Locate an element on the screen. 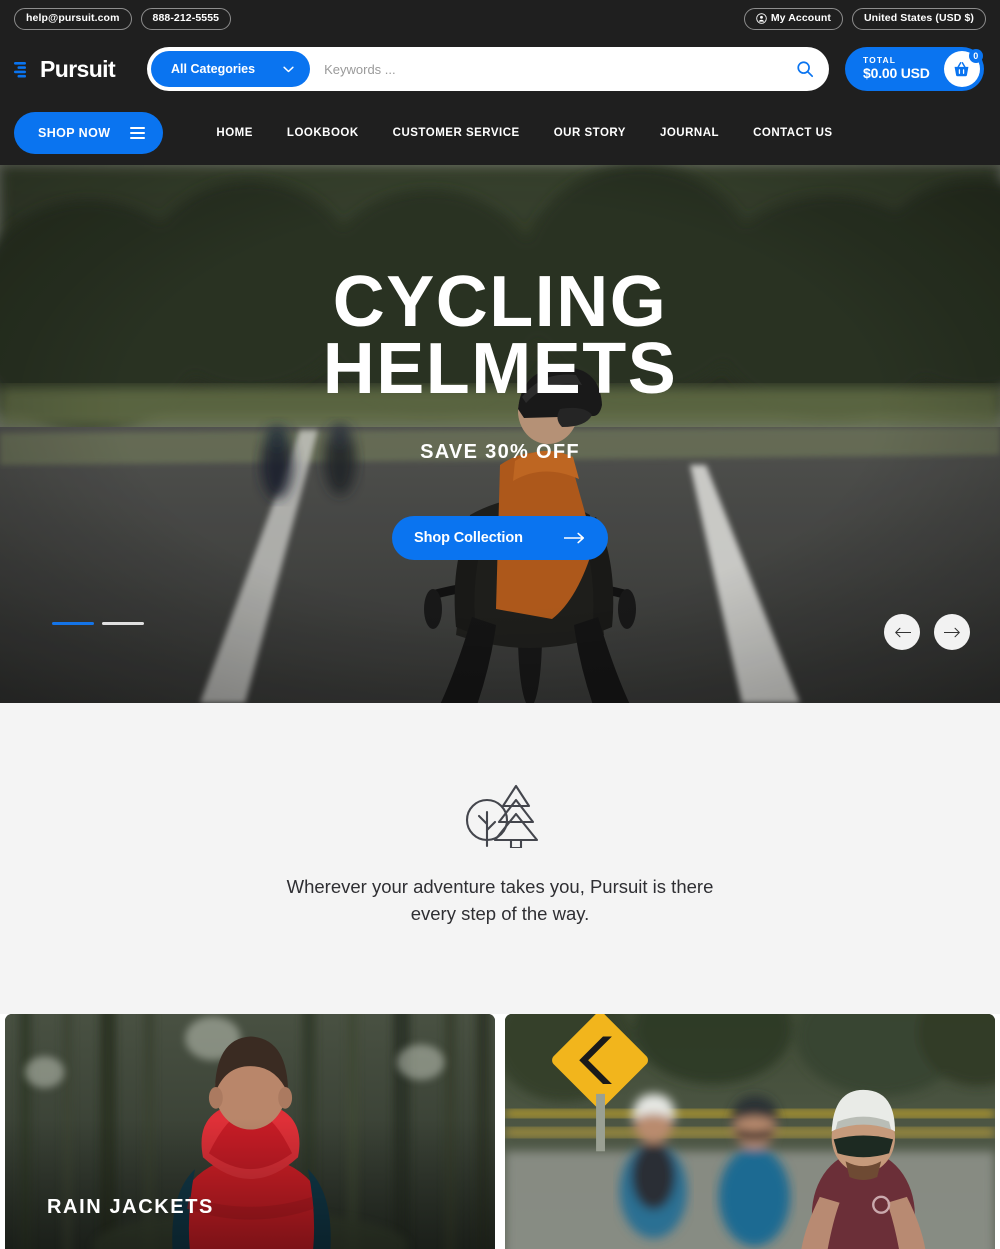 The width and height of the screenshot is (1000, 1249). nav-item-lookbook: LOOKBOOK is located at coordinates (323, 133).